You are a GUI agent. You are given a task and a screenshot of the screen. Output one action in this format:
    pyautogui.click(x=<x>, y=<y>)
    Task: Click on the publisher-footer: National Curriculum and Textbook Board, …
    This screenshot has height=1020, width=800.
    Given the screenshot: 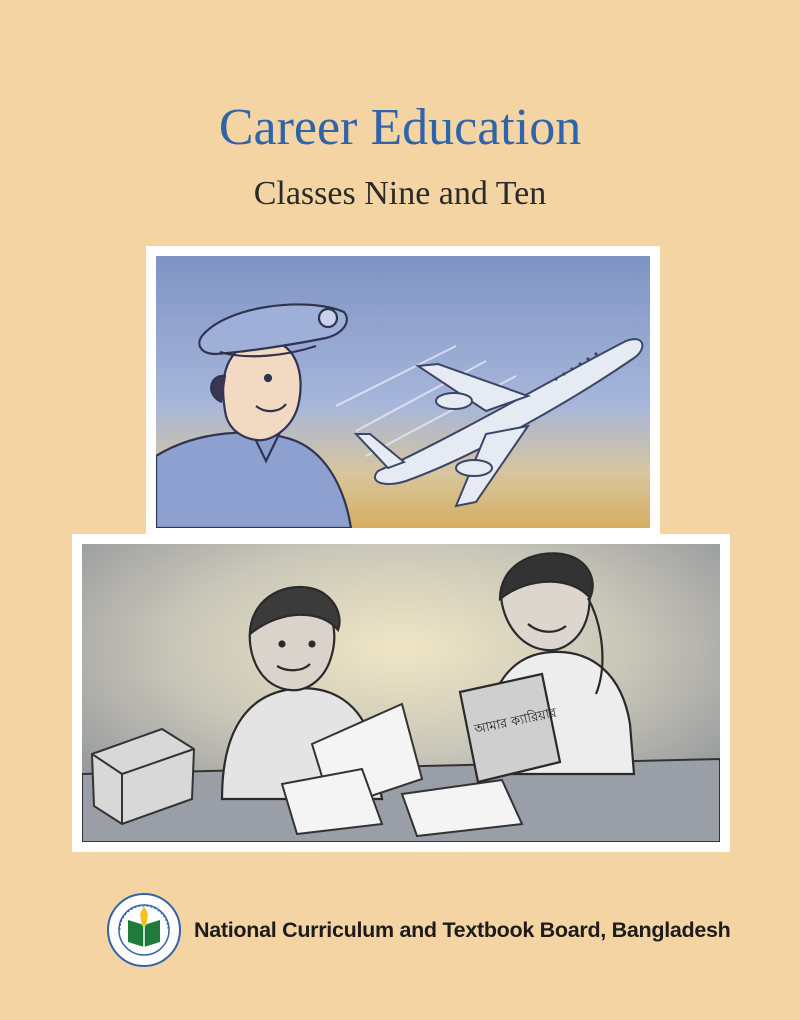 What is the action you would take?
    pyautogui.click(x=418, y=930)
    